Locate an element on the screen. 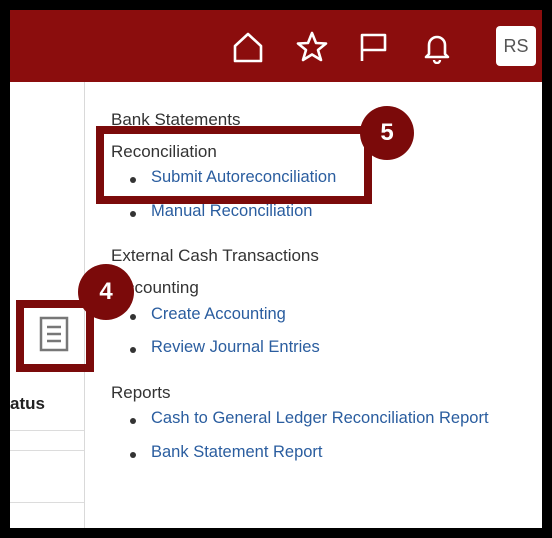  avatar: RS is located at coordinates (516, 46).